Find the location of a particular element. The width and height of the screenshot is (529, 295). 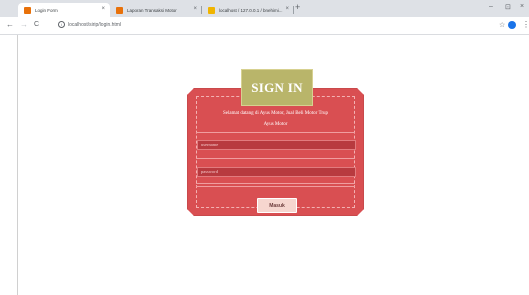

address-bar: i localhost/sirip/login.html is located at coordinates (89, 24).